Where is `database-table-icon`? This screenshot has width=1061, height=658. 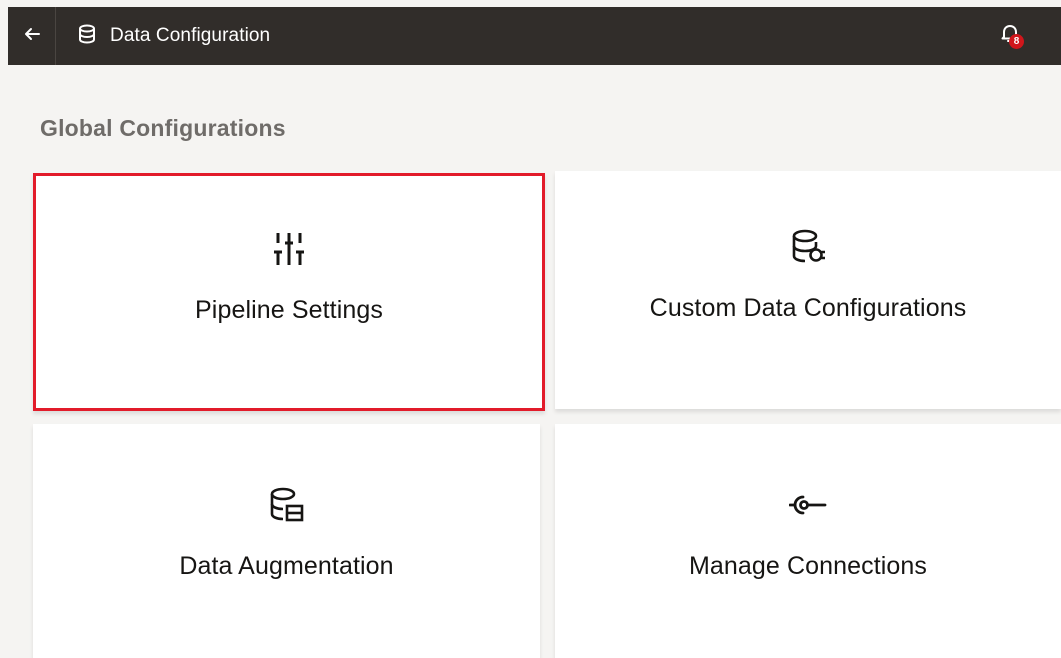
database-table-icon is located at coordinates (287, 507).